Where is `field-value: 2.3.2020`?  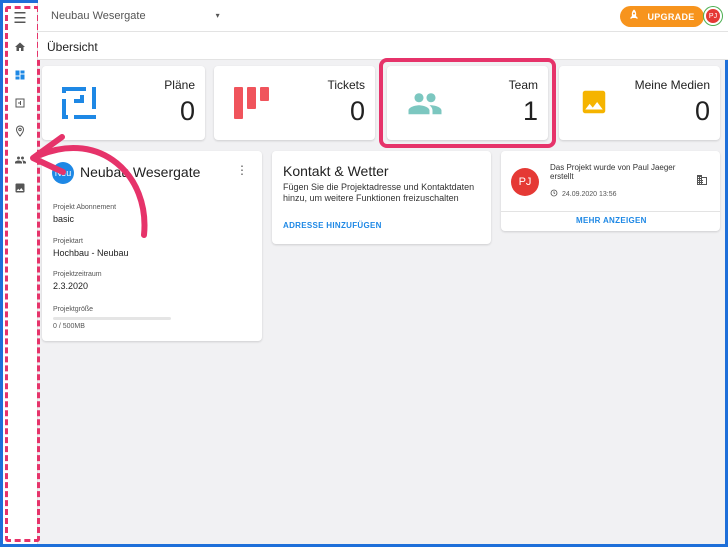 field-value: 2.3.2020 is located at coordinates (71, 286).